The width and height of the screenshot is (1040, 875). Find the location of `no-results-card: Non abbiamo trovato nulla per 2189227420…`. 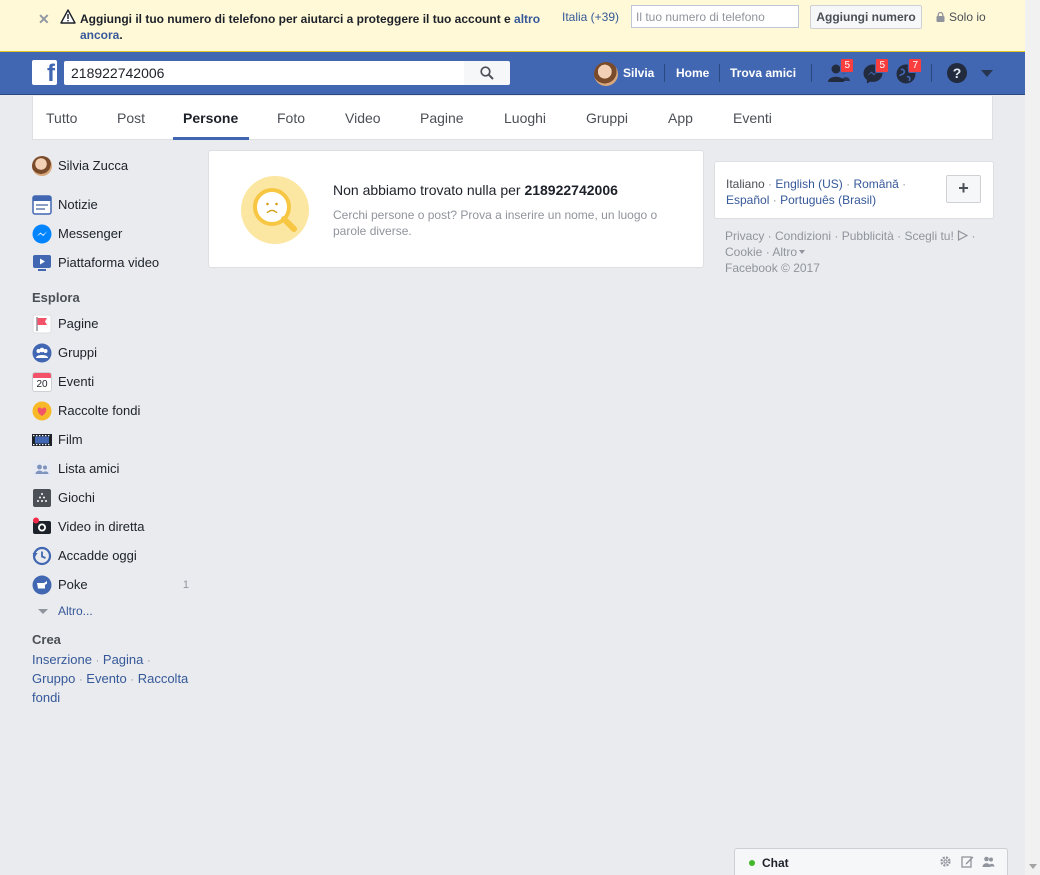

no-results-card: Non abbiamo trovato nulla per 2189227420… is located at coordinates (456, 209).